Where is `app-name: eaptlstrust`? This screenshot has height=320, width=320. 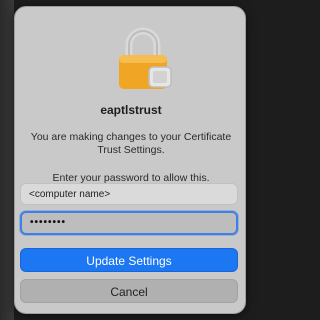
app-name: eaptlstrust is located at coordinates (131, 110).